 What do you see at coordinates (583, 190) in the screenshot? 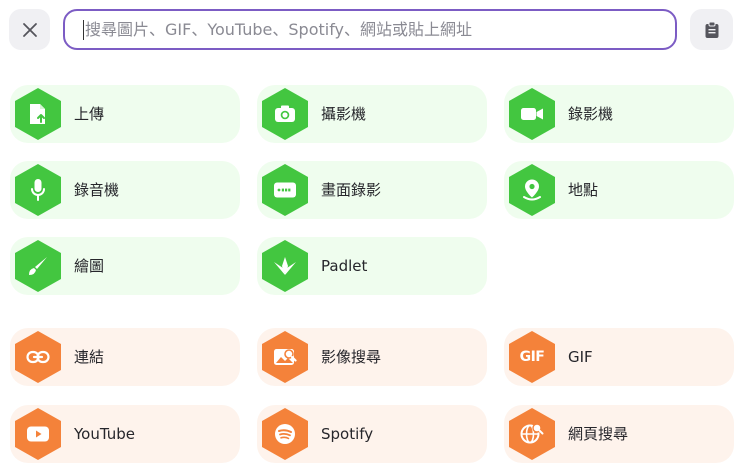
I see `option-label: 地點` at bounding box center [583, 190].